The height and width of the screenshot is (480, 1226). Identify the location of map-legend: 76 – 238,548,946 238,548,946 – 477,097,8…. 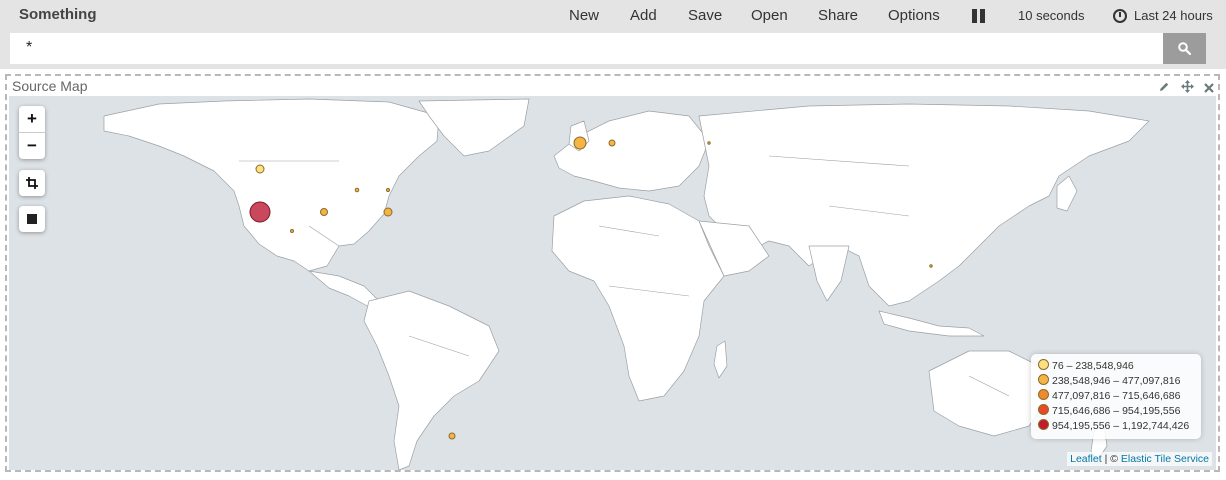
(1116, 396).